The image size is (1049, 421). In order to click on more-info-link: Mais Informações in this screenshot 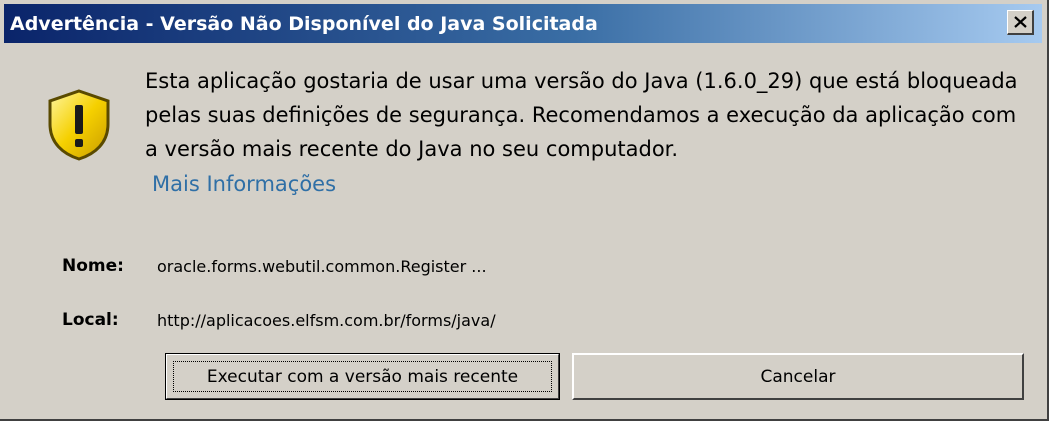, I will do `click(244, 184)`.